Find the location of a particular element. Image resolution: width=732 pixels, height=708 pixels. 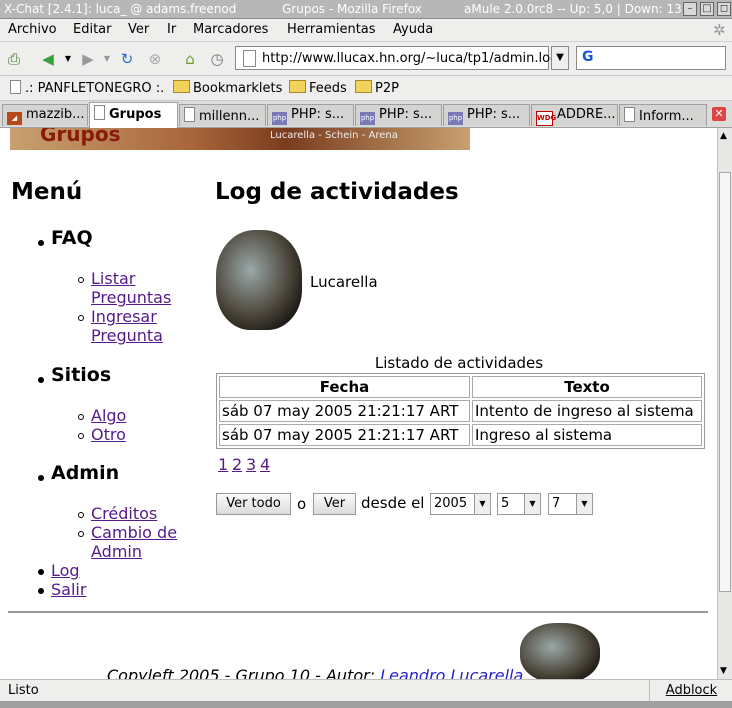

link-algo: Algo is located at coordinates (108, 415).